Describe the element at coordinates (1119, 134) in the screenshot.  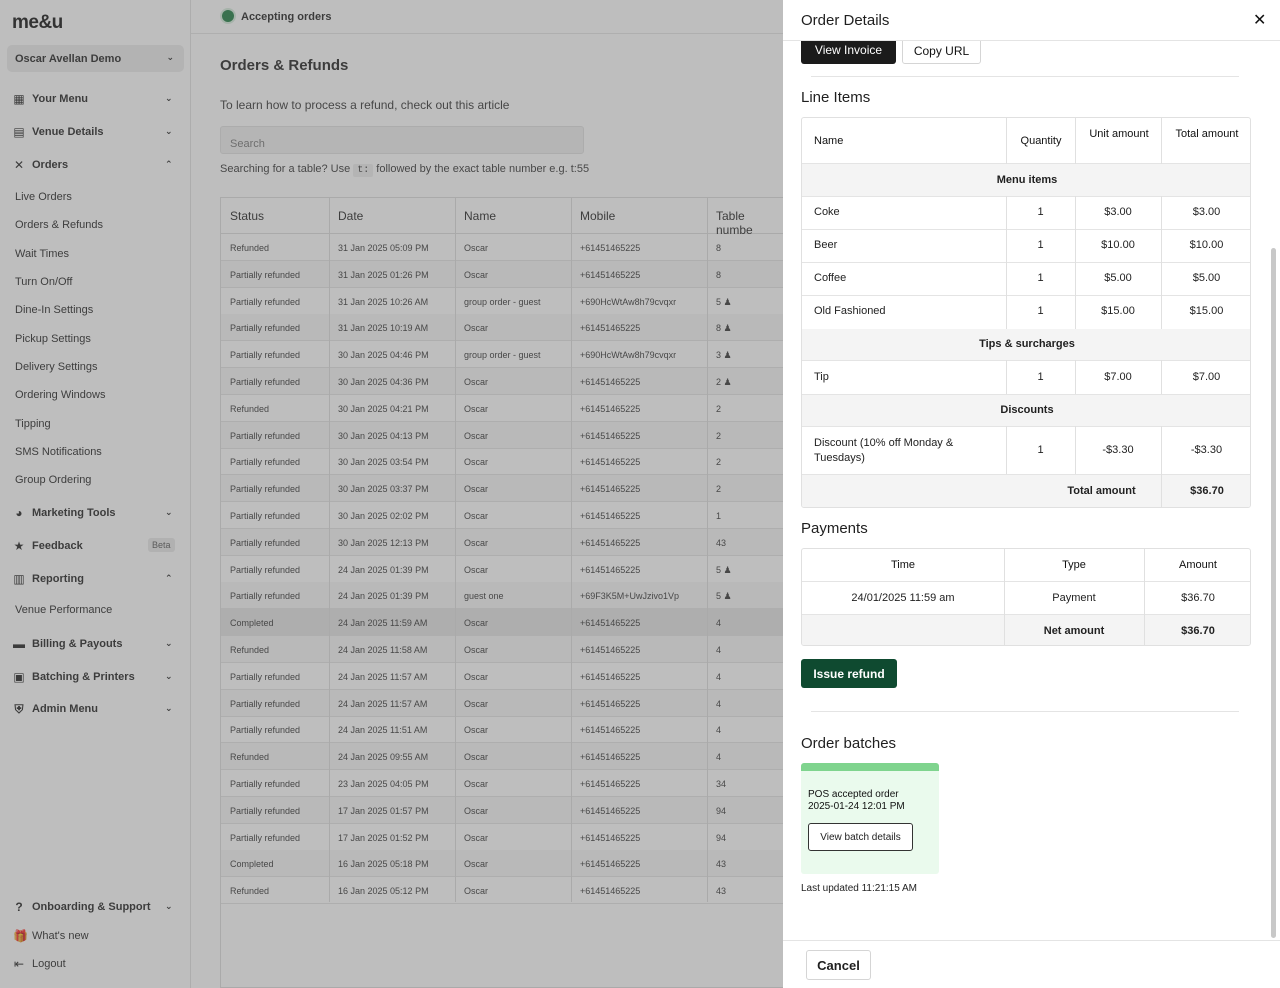
I see `li-header-unit-amount: Unit amount` at that location.